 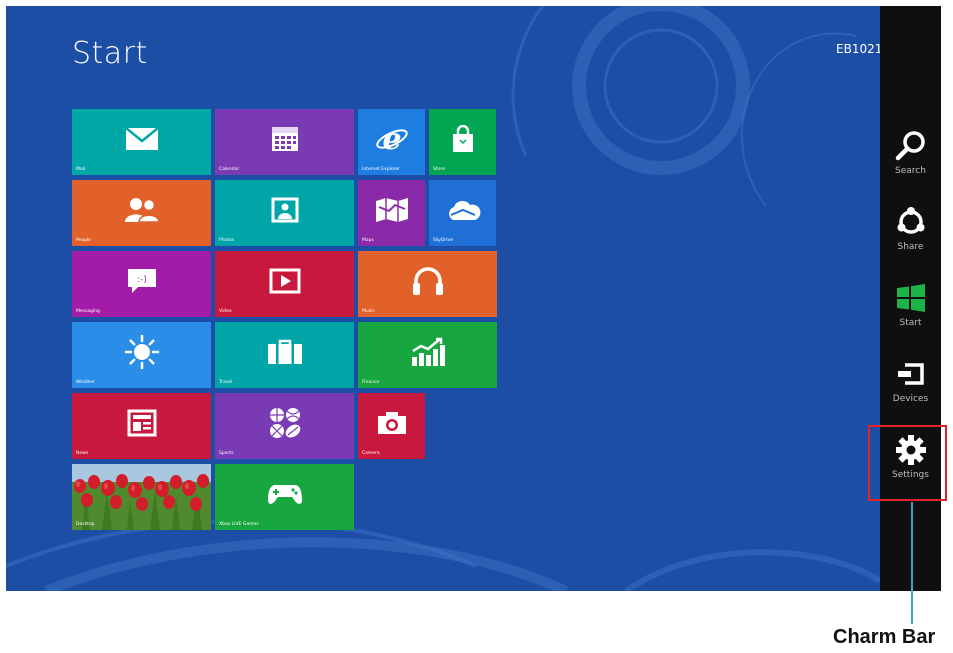 I want to click on tile-label: Internet Explorer, so click(x=381, y=169).